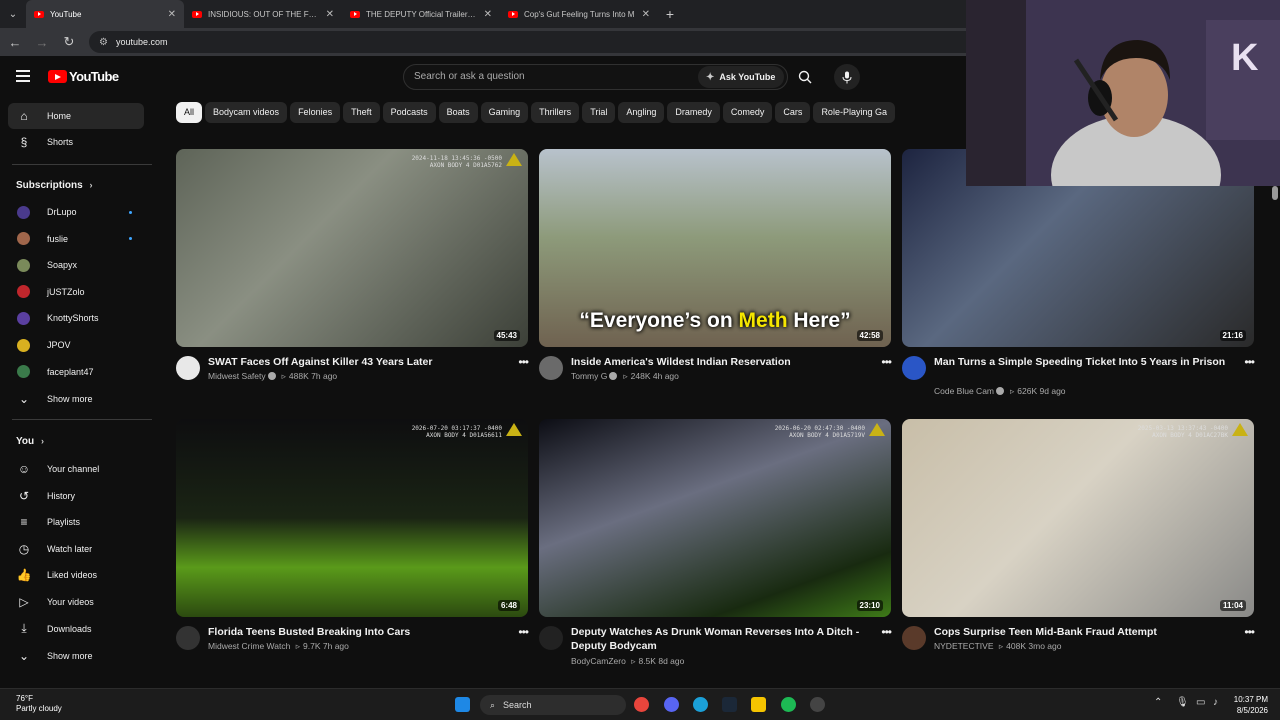 The height and width of the screenshot is (720, 1280). What do you see at coordinates (579, 14) in the screenshot?
I see `browser-tab-cops: Cop's Gut Feeling Turns Into M ✕` at bounding box center [579, 14].